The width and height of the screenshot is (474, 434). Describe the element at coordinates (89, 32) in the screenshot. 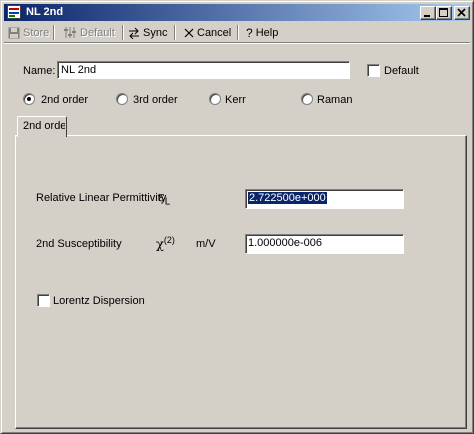

I see `default-button: Default` at that location.